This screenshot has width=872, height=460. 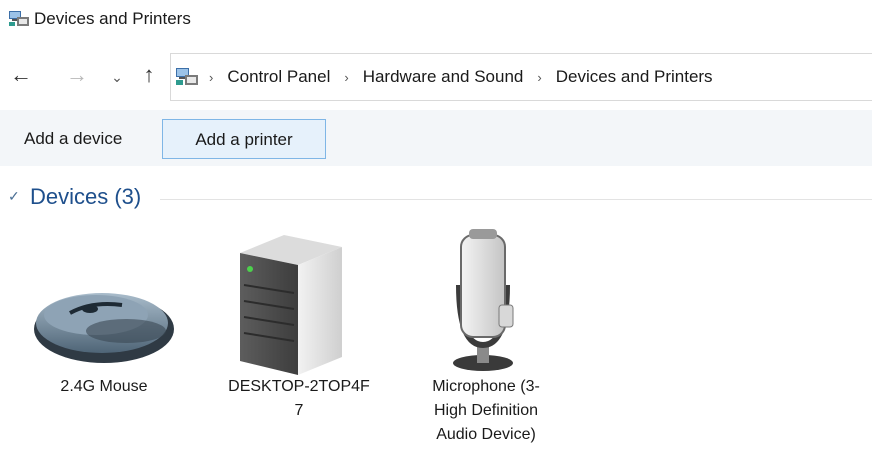 I want to click on computer-tower-icon, so click(x=291, y=305).